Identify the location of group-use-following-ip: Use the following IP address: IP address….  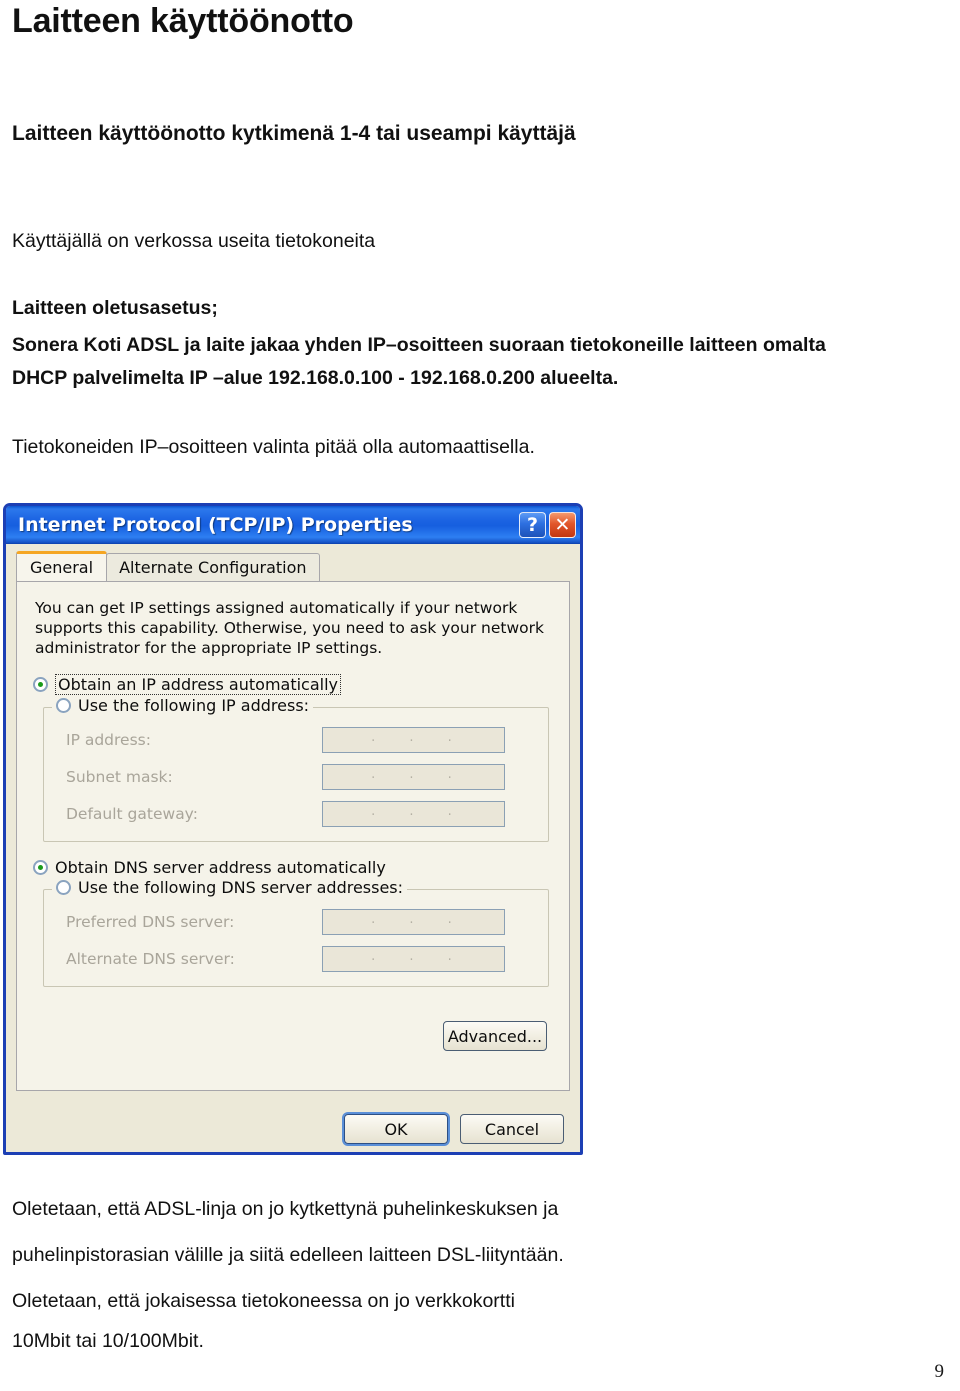
(296, 769).